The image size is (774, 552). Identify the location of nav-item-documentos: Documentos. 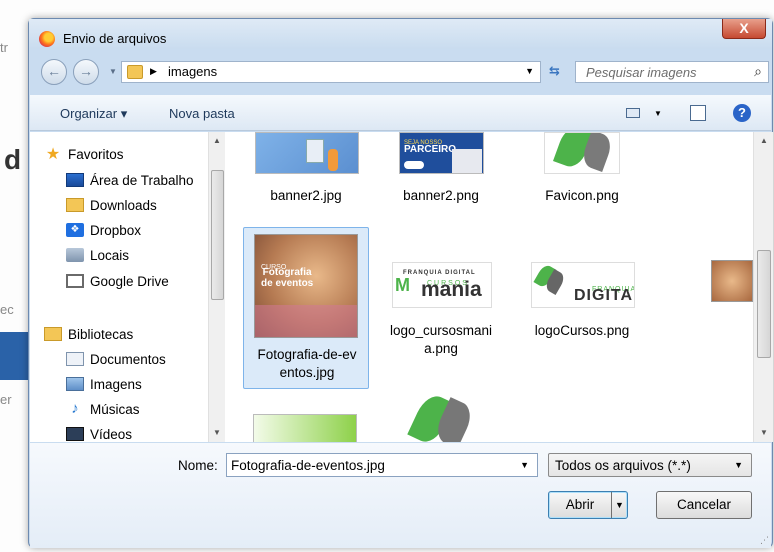
(116, 359).